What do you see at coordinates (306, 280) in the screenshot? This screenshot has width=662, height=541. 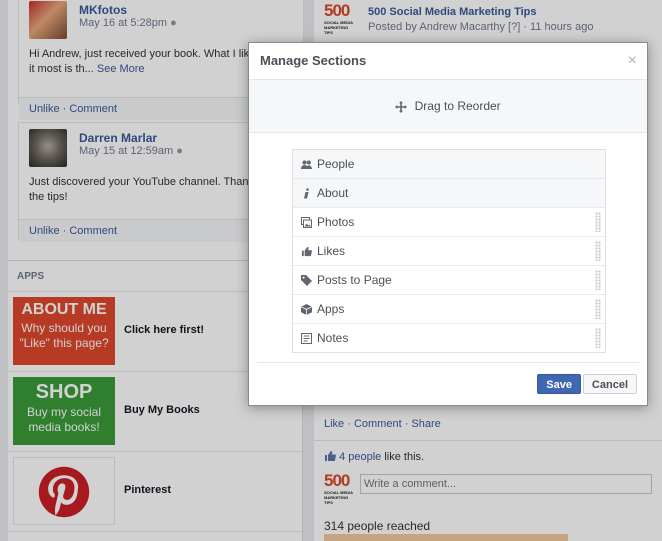 I see `tag-icon` at bounding box center [306, 280].